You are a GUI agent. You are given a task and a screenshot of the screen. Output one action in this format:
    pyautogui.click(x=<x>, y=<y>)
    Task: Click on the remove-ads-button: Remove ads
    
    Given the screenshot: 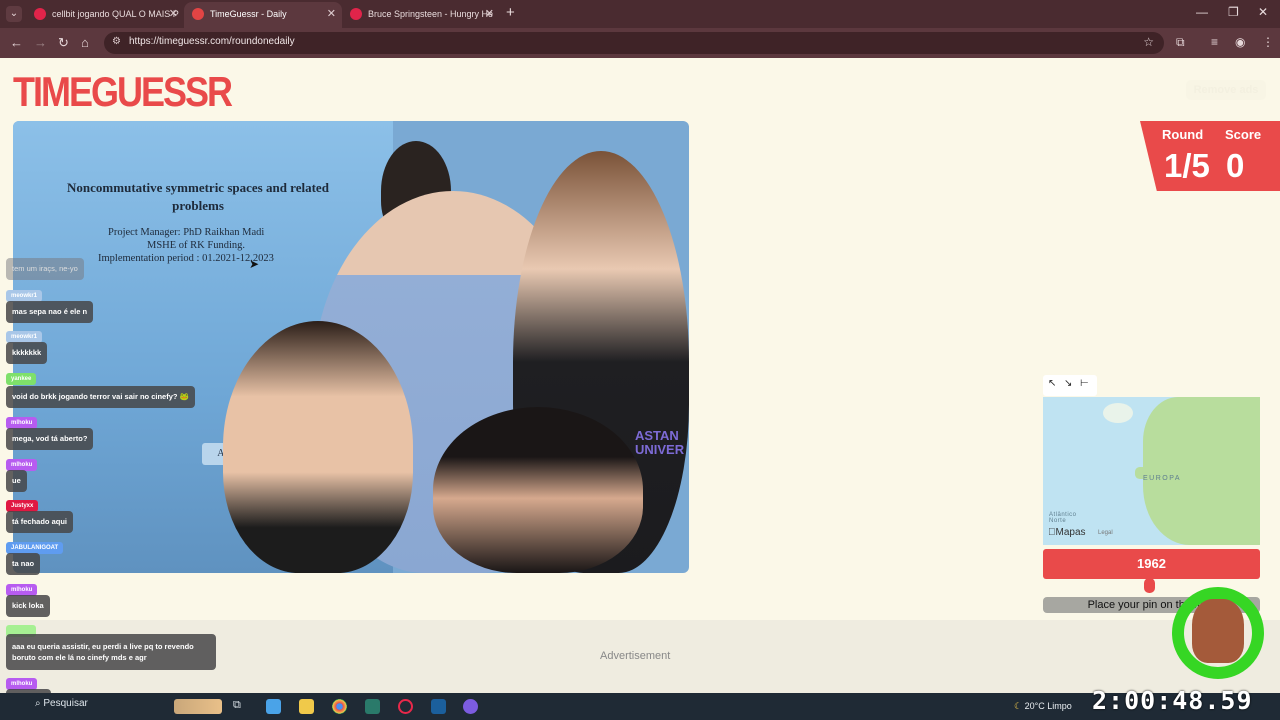 What is the action you would take?
    pyautogui.click(x=1226, y=90)
    